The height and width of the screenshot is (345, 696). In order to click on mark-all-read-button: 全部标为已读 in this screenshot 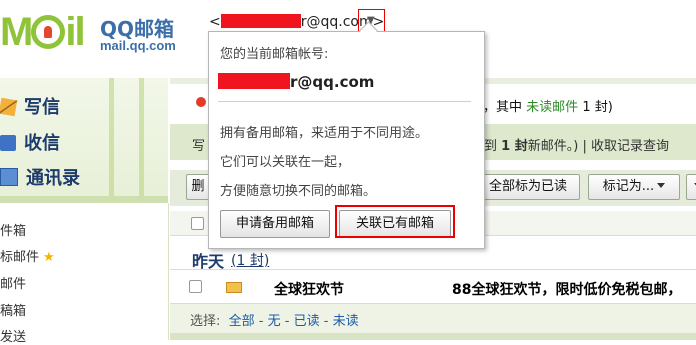, I will do `click(528, 187)`.